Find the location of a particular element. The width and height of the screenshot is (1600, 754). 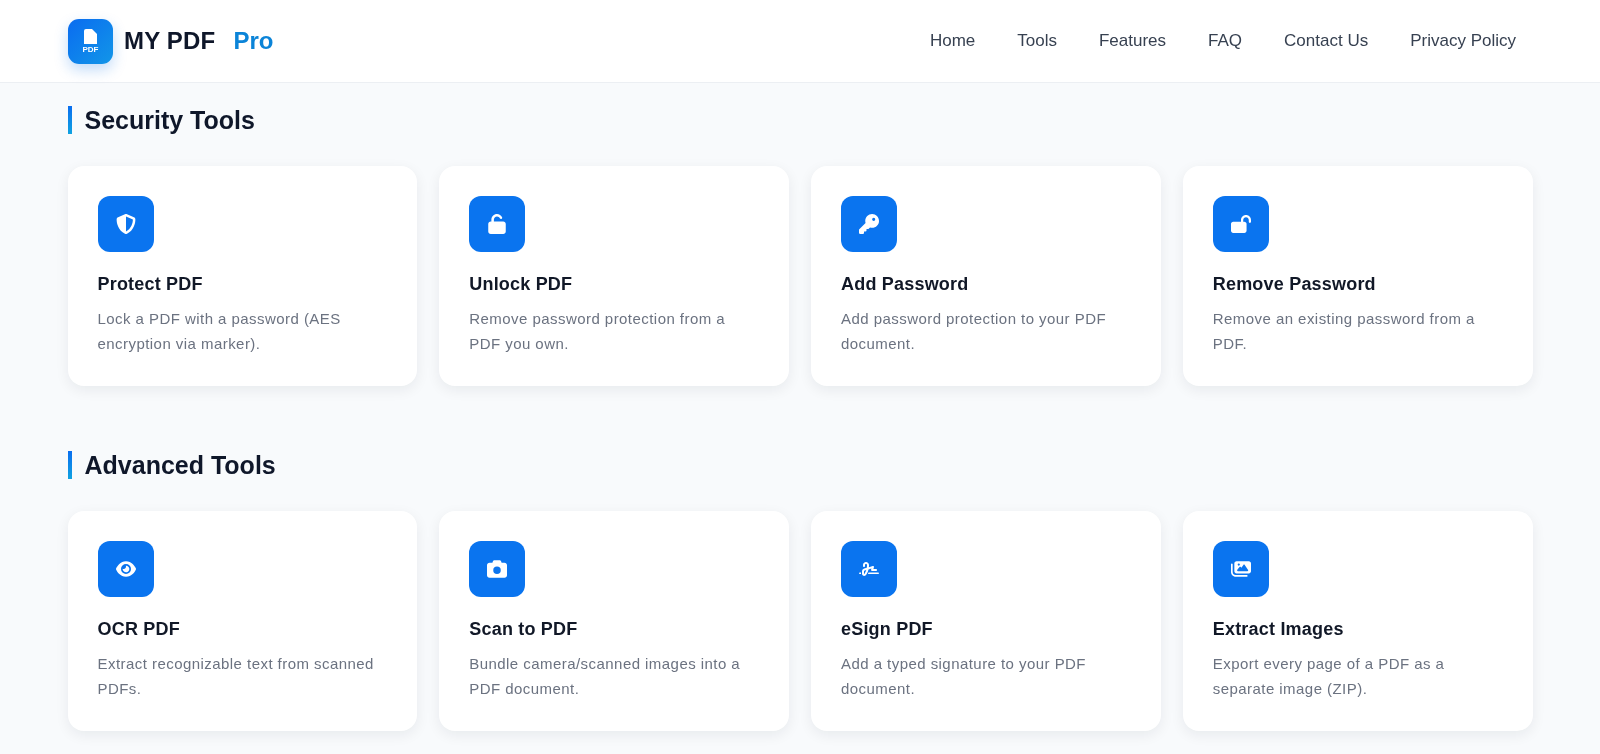

nav-link: Tools is located at coordinates (1037, 41).